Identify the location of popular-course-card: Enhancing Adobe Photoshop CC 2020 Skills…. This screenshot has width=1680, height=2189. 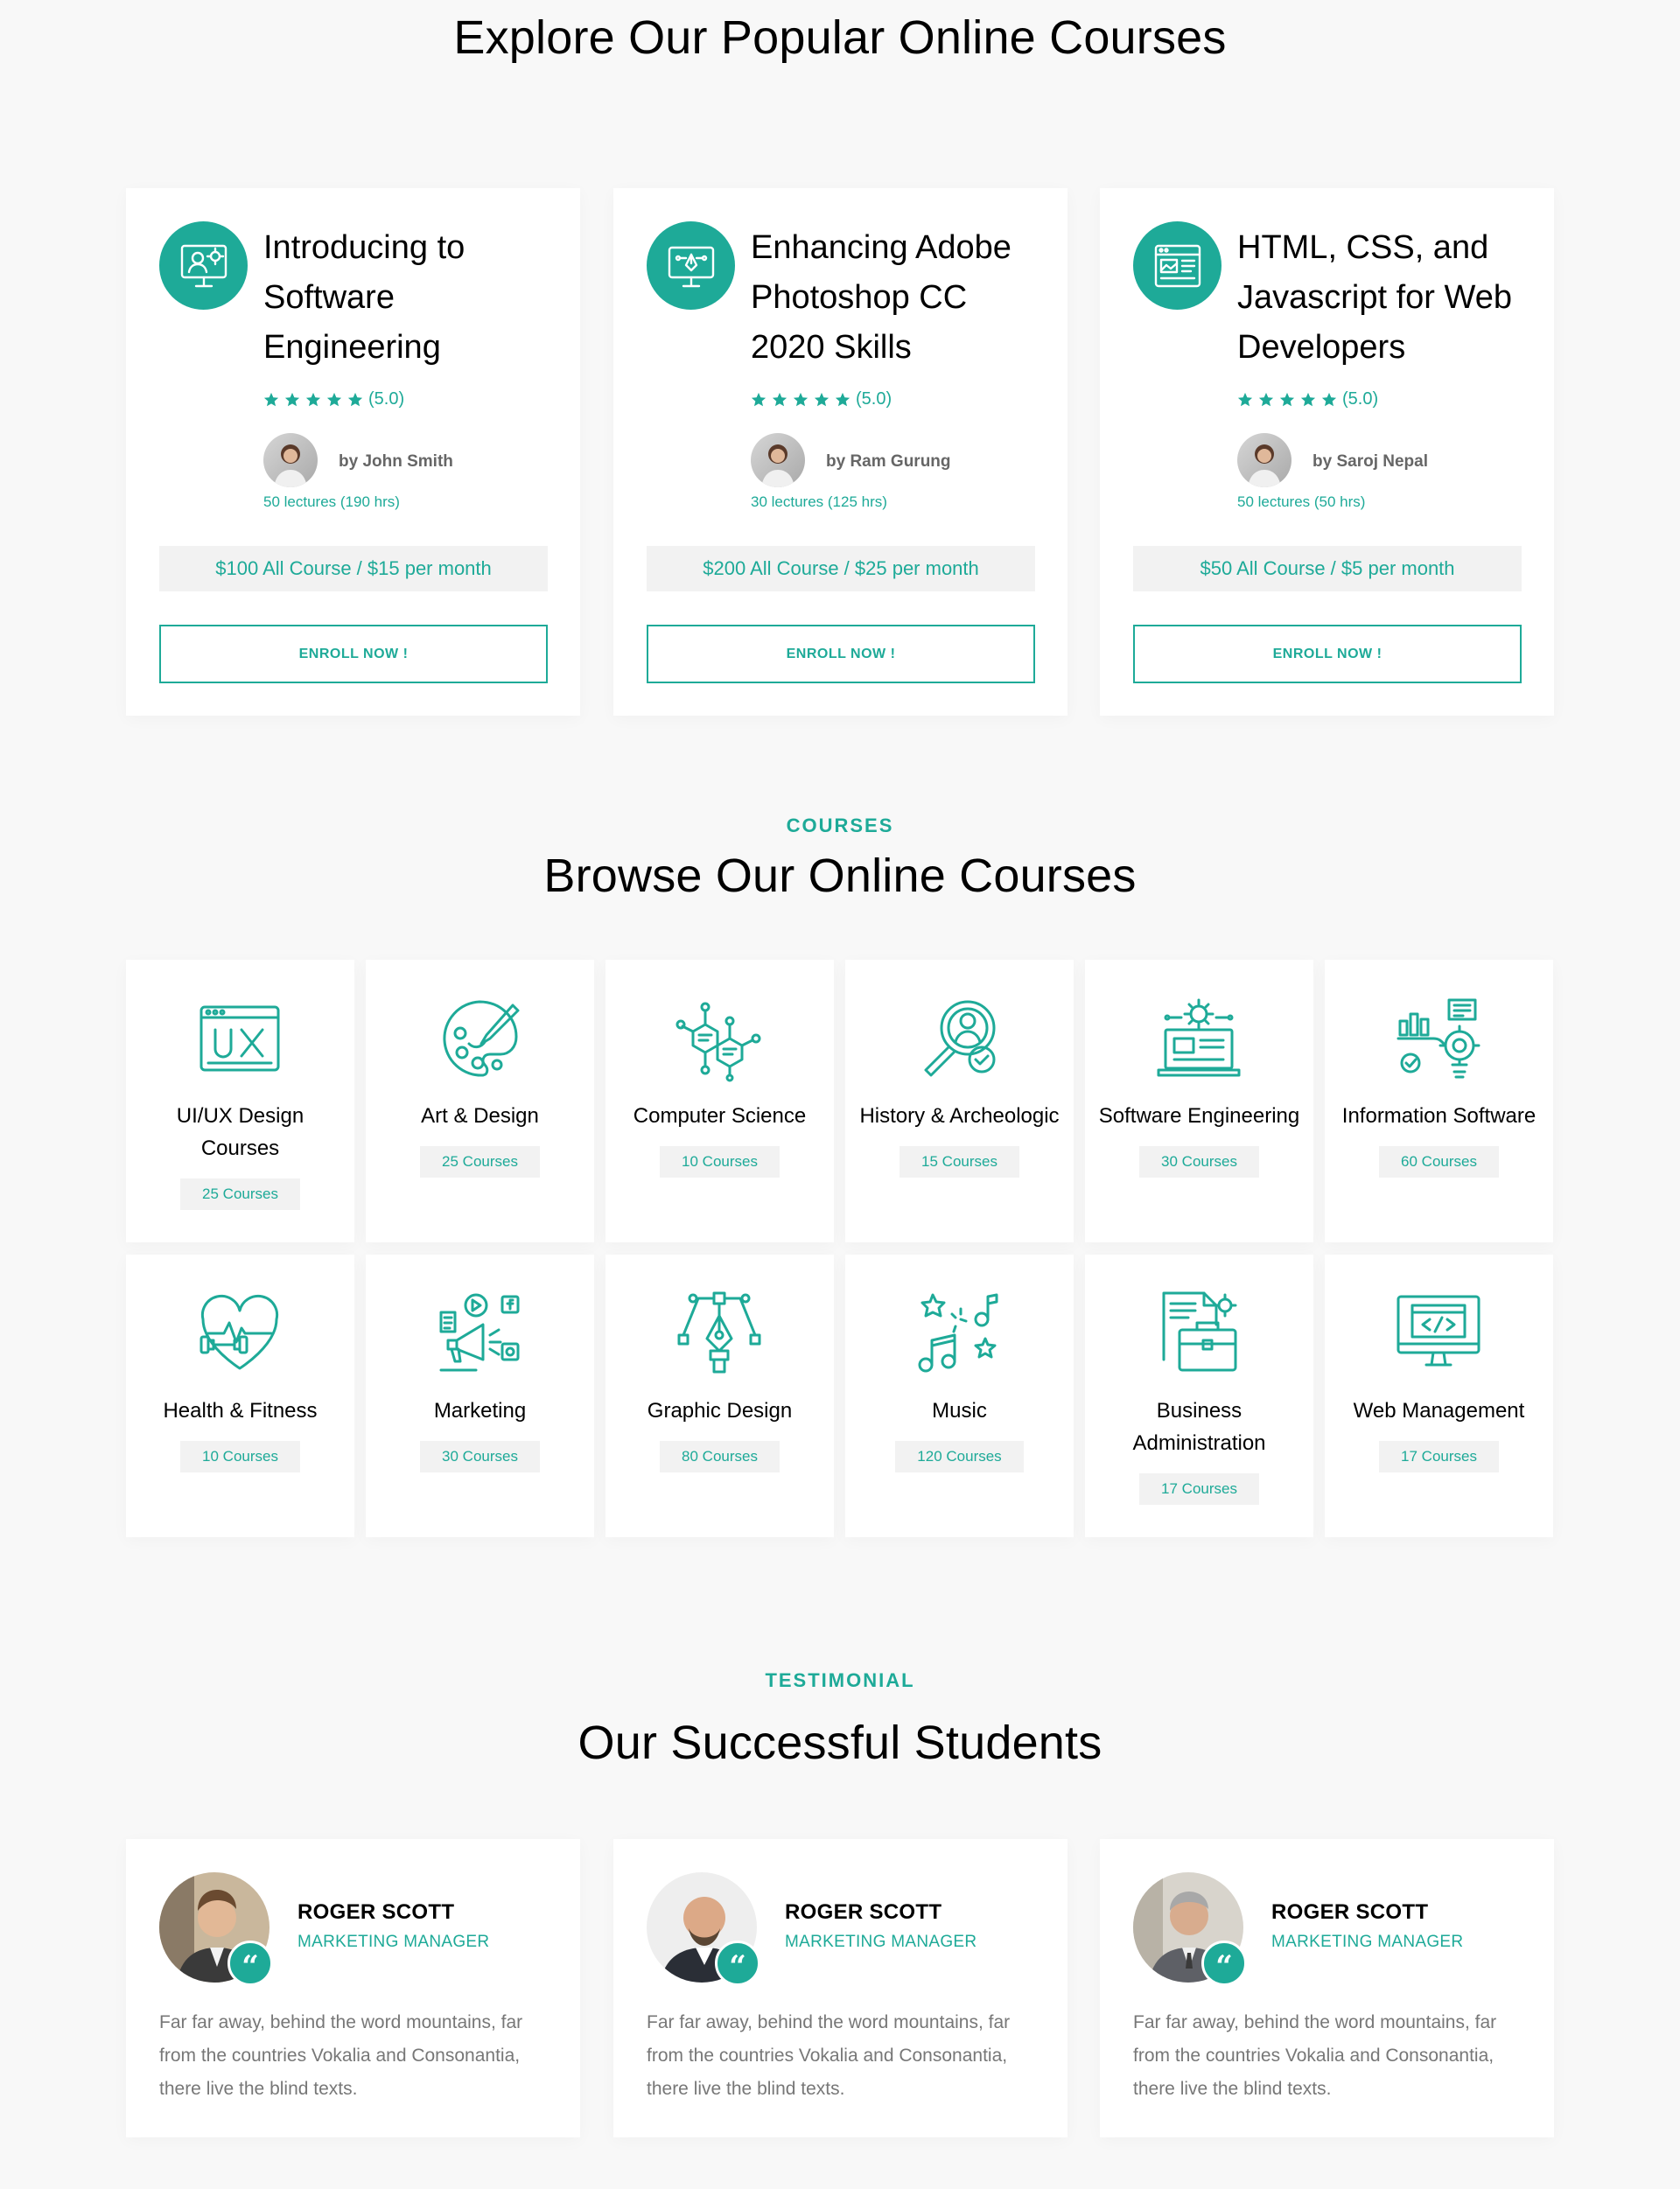
(840, 452).